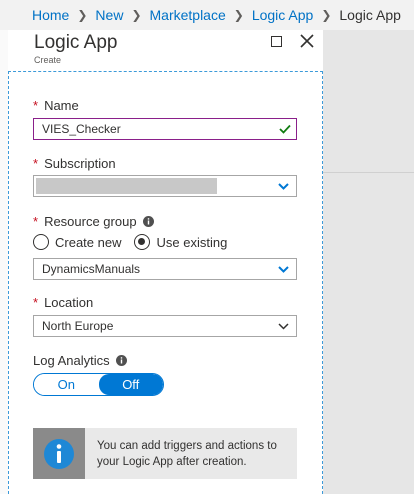  I want to click on blade-title: Logic App, so click(76, 42).